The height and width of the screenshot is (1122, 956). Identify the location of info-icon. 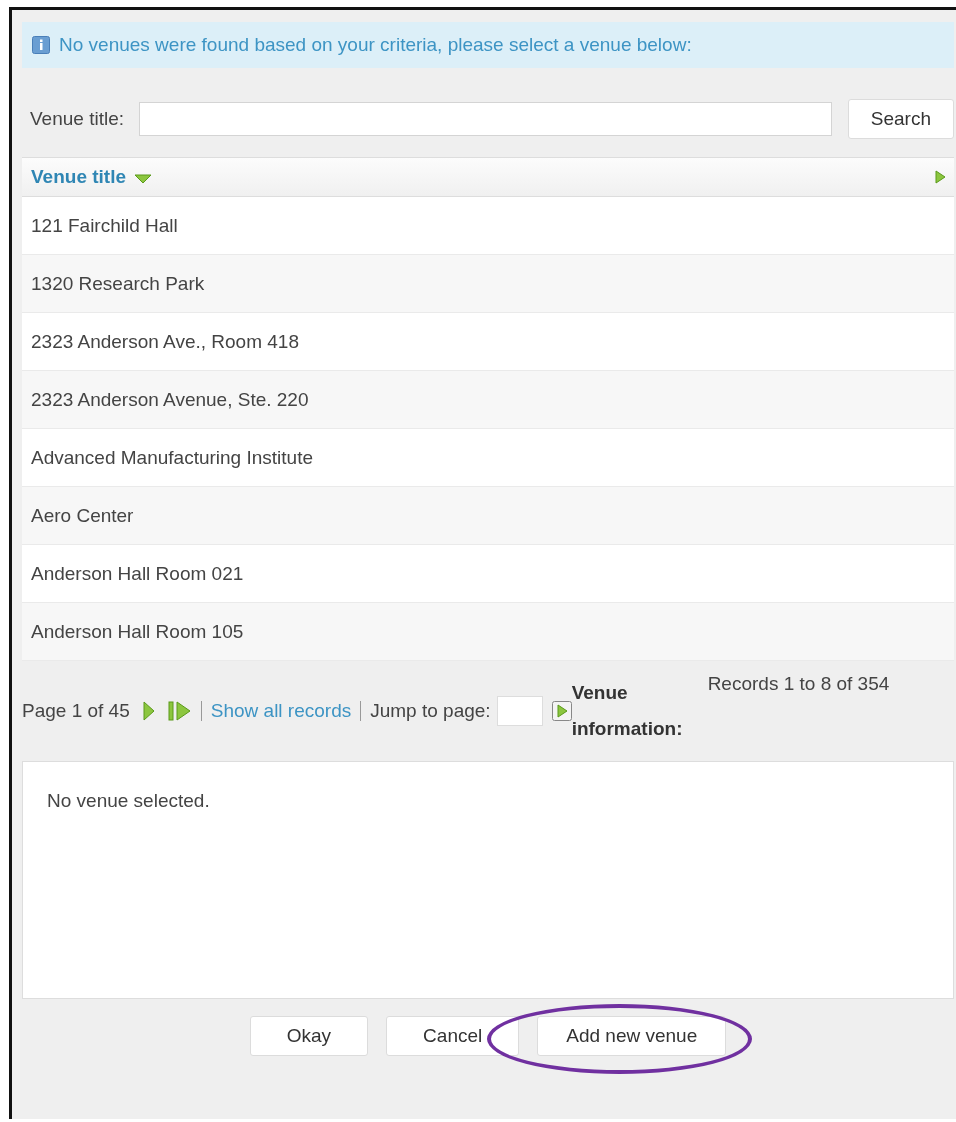
(41, 45).